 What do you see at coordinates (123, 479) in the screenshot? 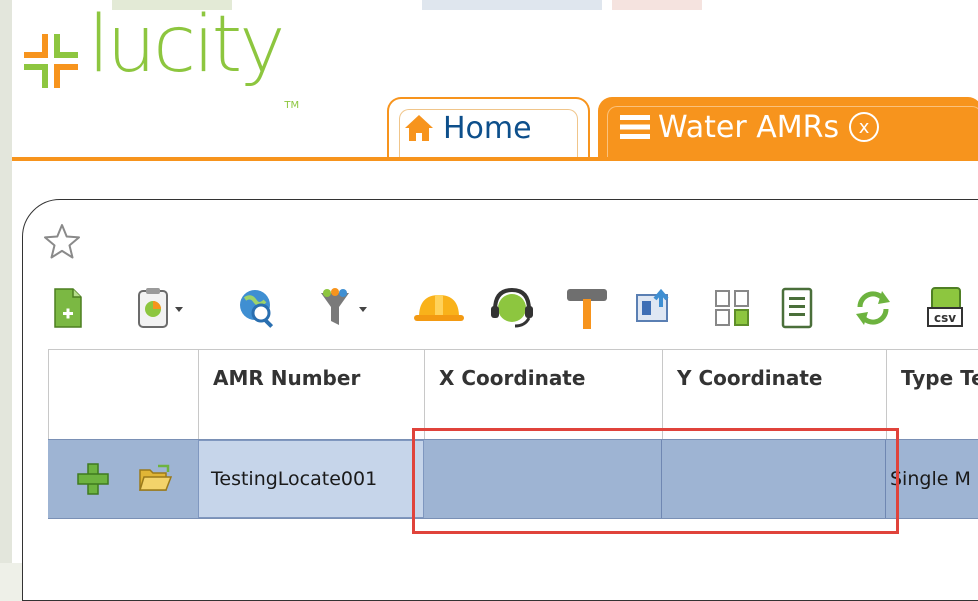
I see `row-actions` at bounding box center [123, 479].